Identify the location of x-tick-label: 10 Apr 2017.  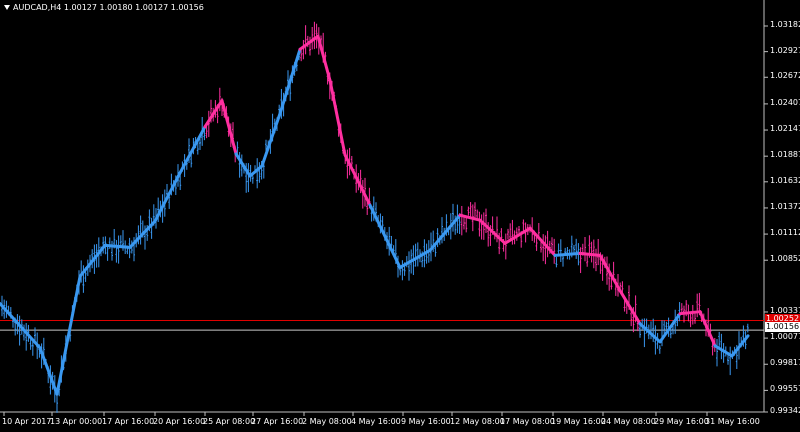
(27, 421).